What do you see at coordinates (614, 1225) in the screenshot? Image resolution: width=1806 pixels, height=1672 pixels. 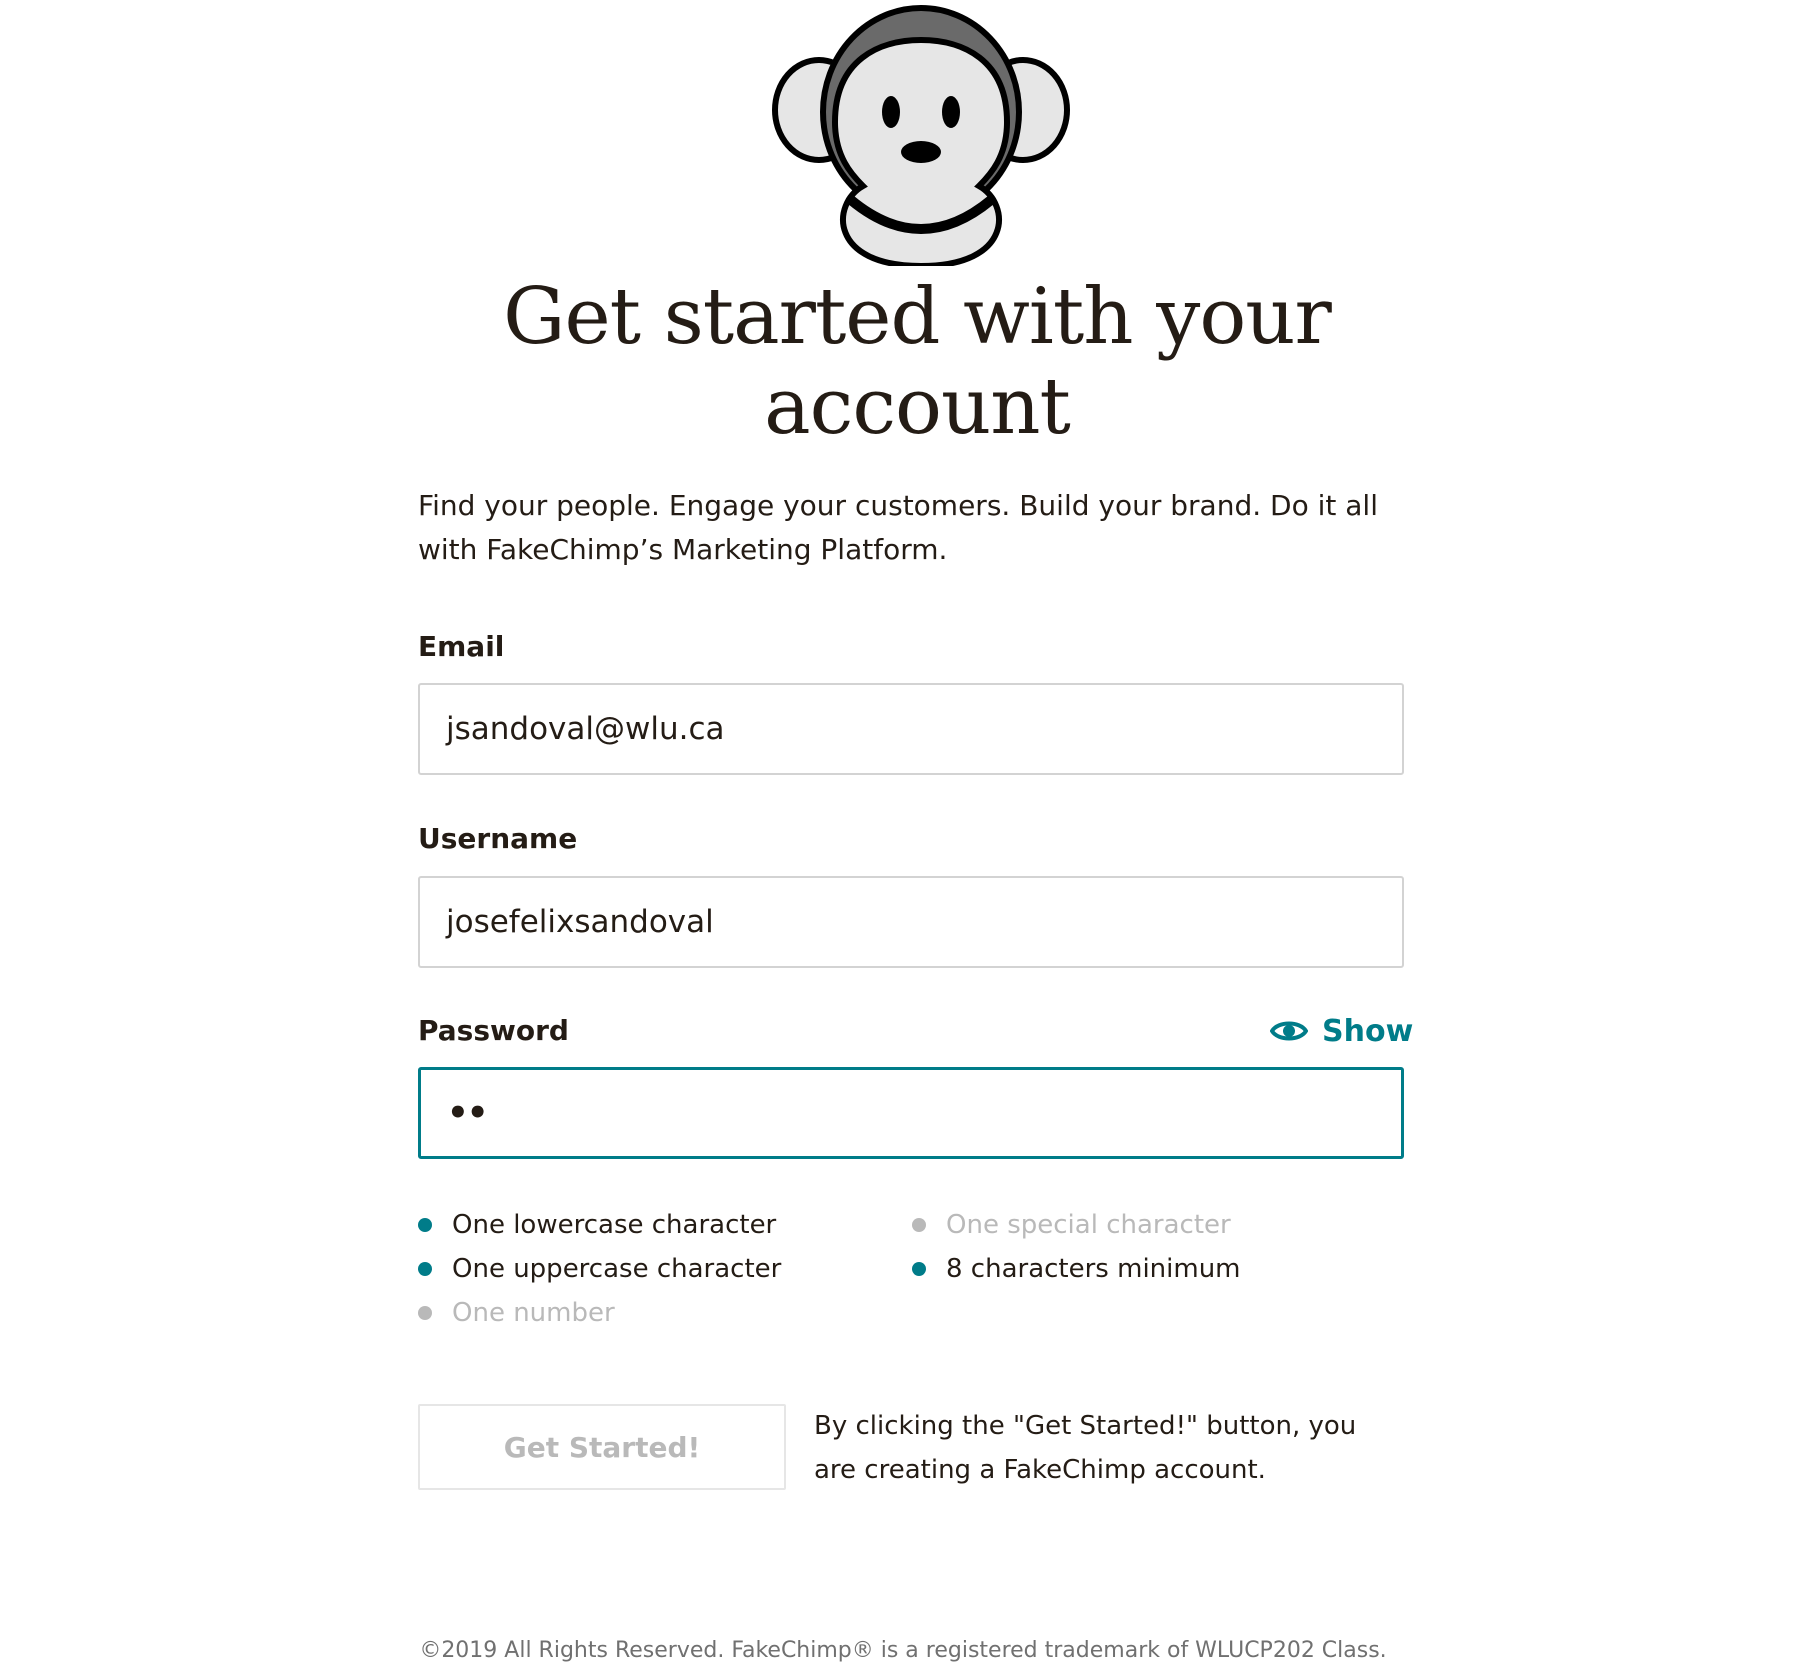 I see `rule-text: One lowercase character` at bounding box center [614, 1225].